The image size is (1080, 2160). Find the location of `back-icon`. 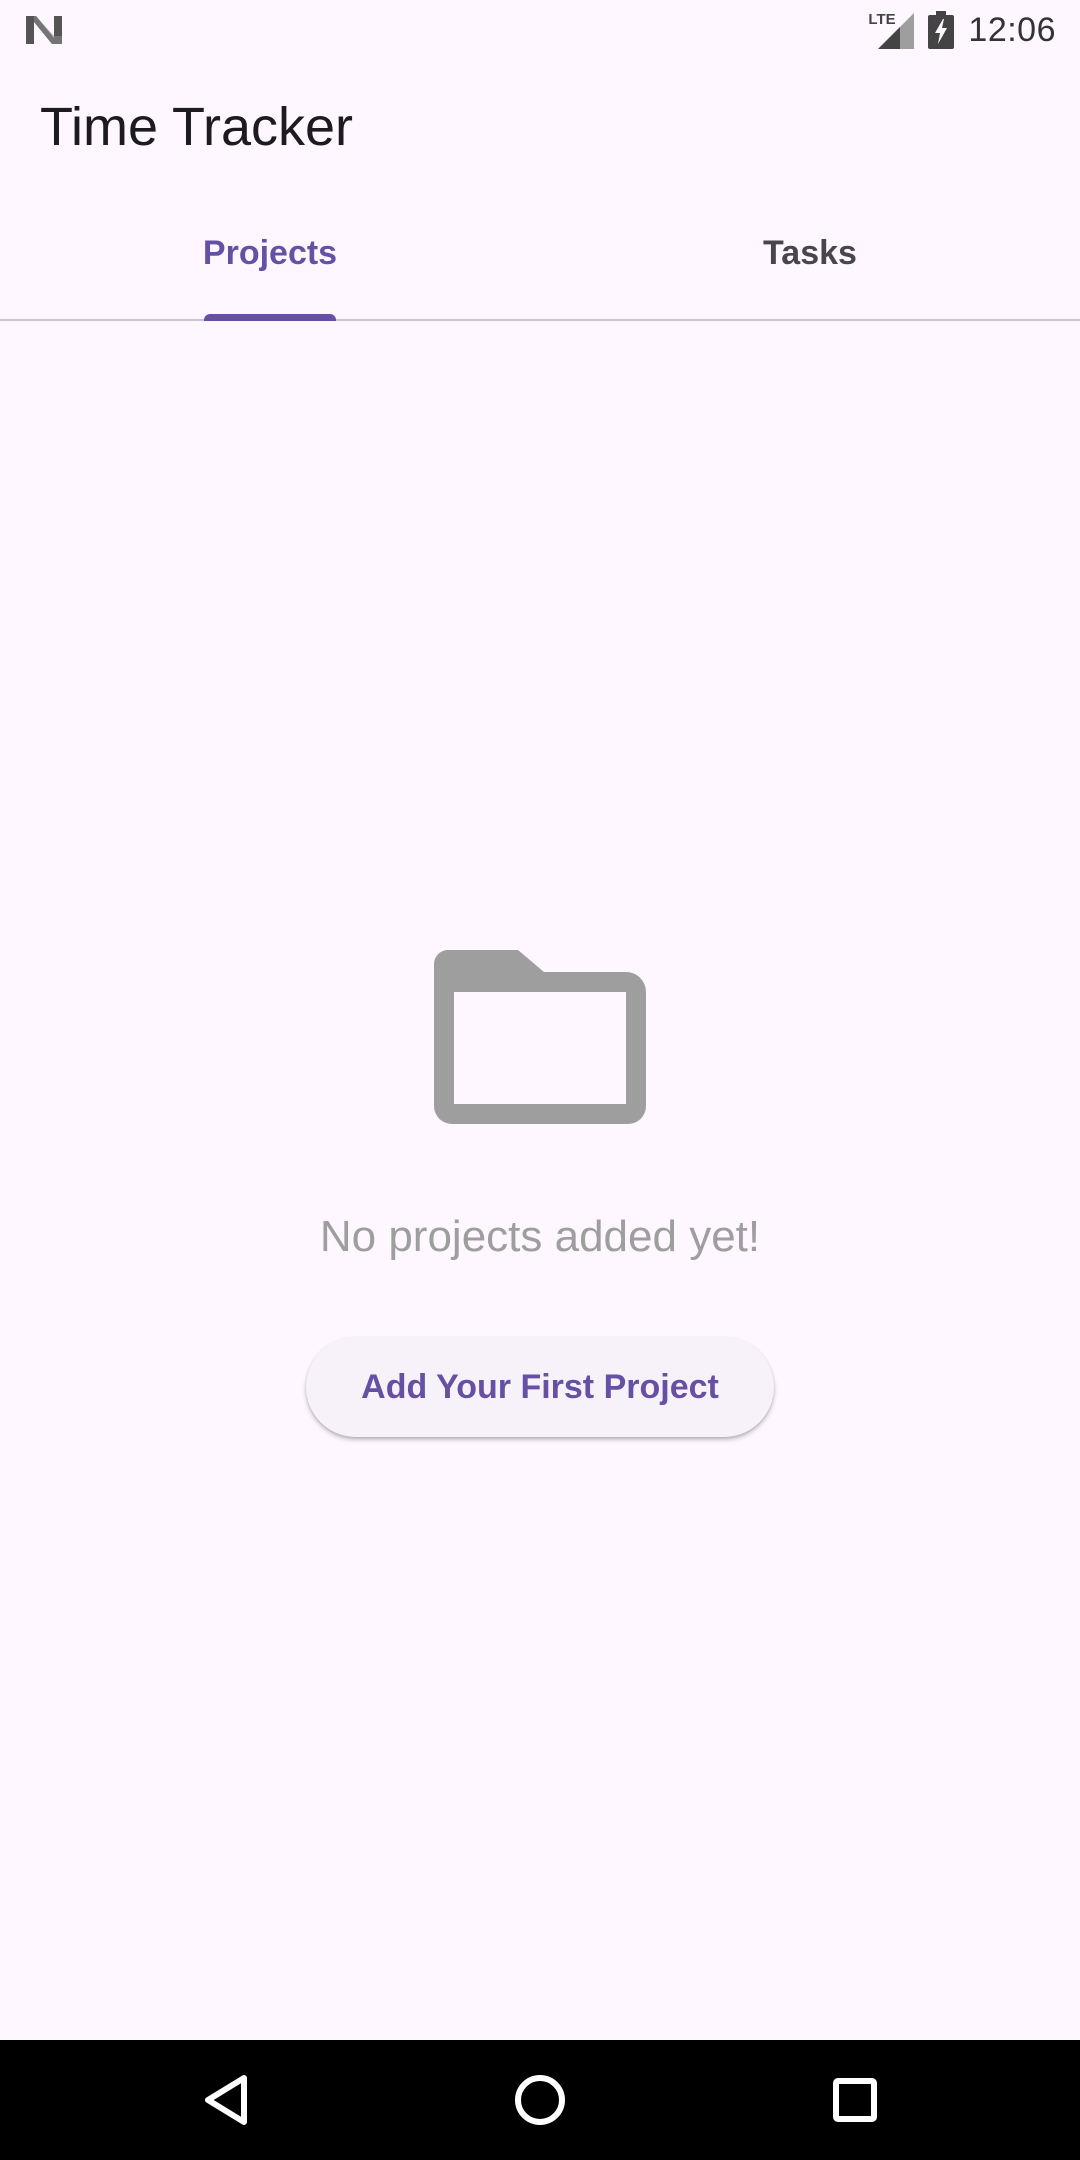

back-icon is located at coordinates (226, 2100).